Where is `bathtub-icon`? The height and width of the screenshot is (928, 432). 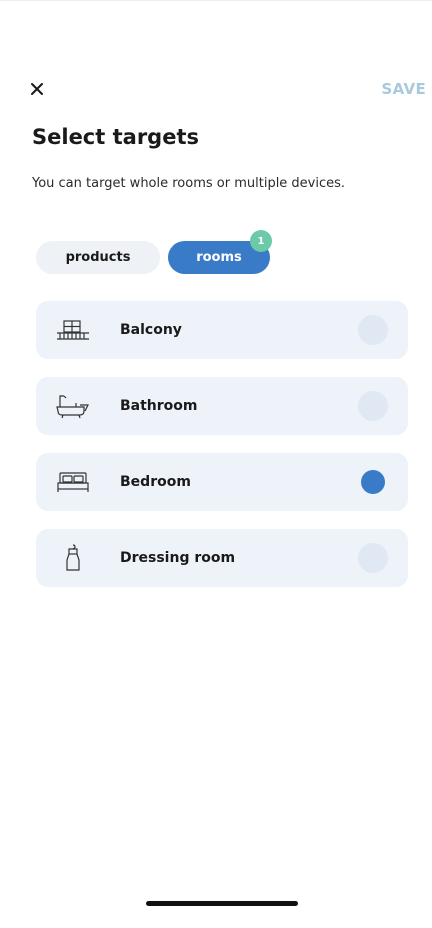 bathtub-icon is located at coordinates (72, 407).